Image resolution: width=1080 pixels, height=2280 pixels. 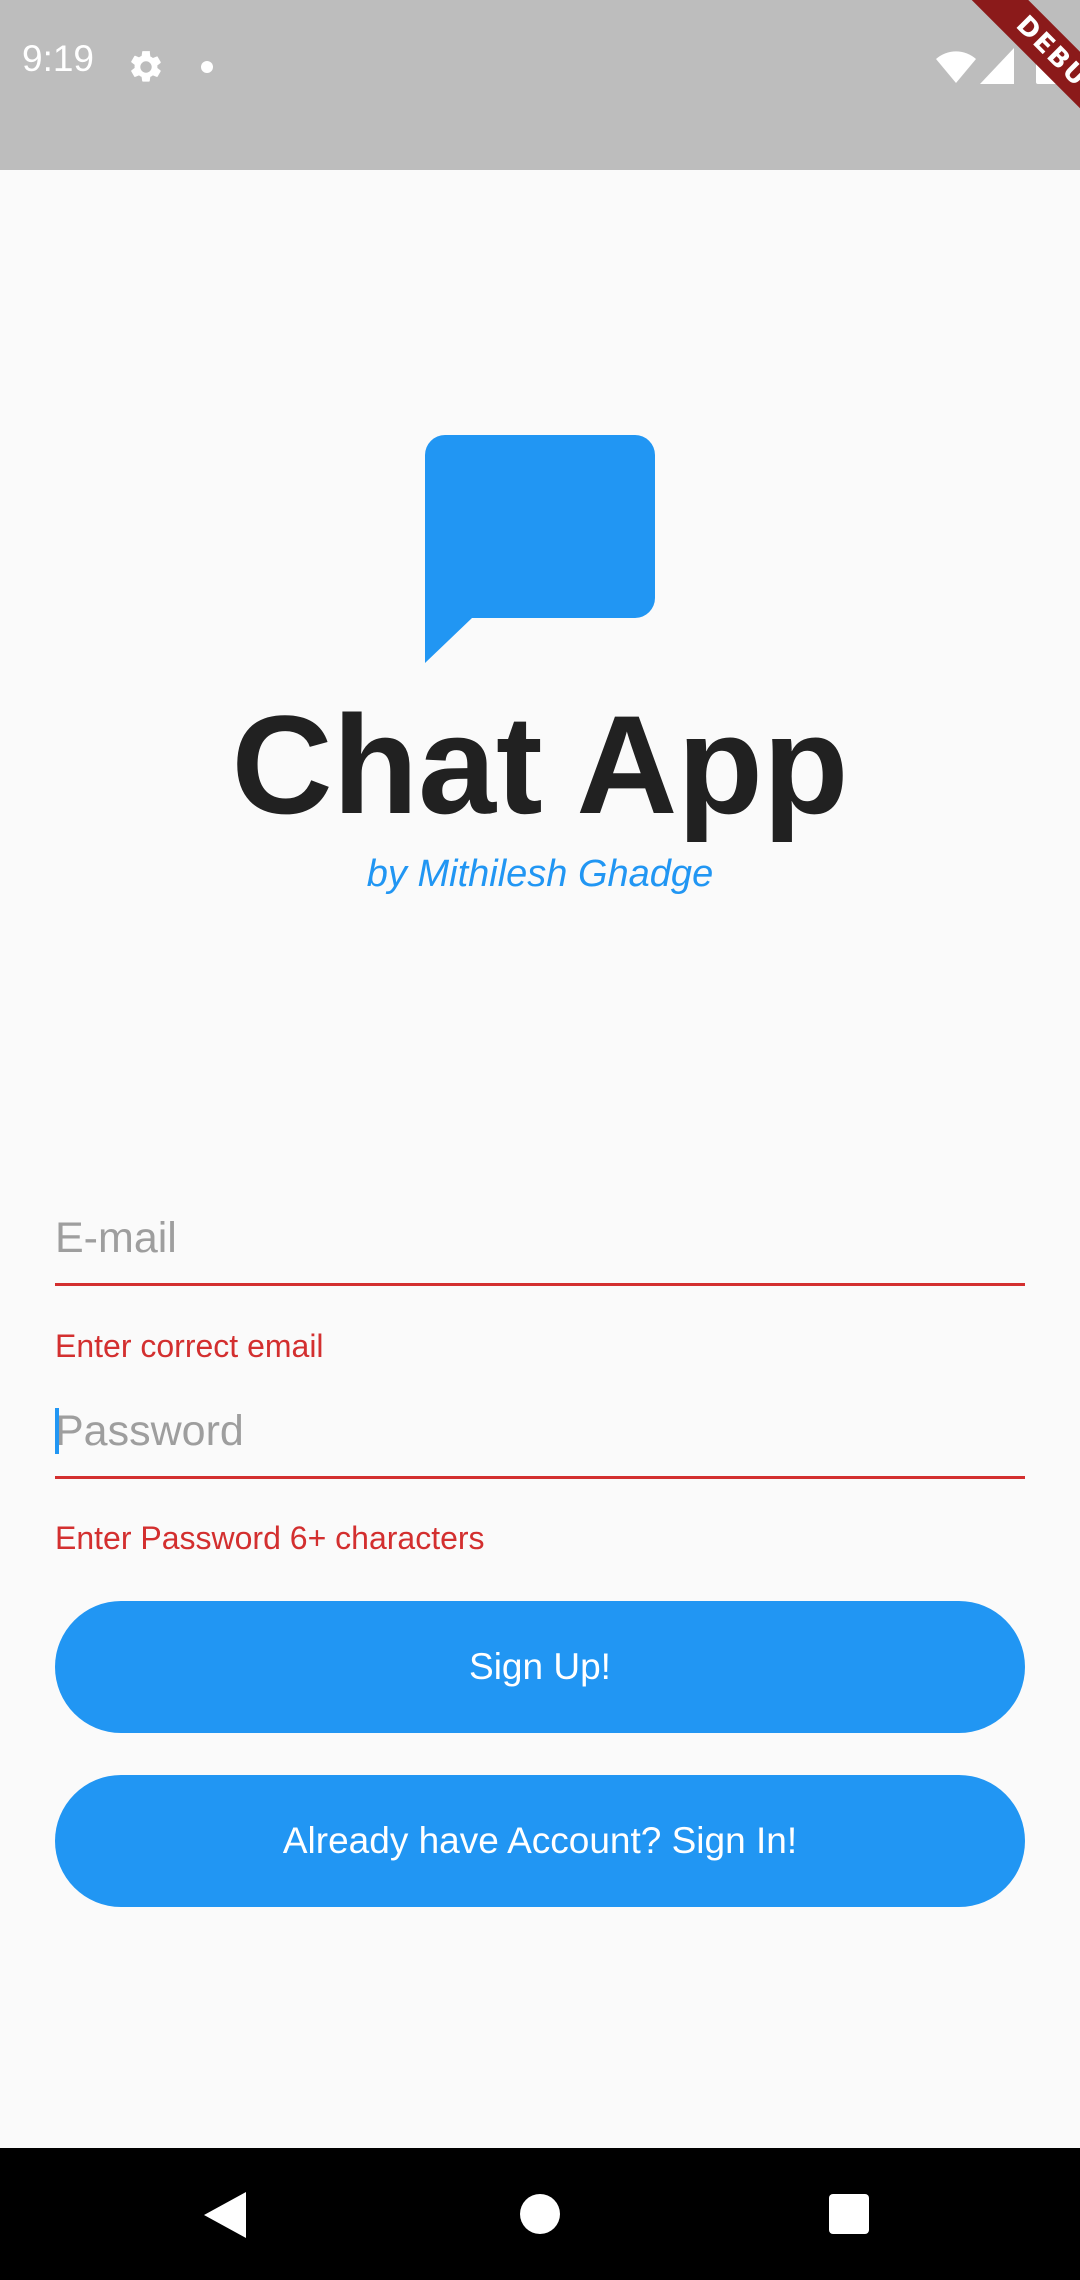 I want to click on app-title: Chat App, so click(x=540, y=764).